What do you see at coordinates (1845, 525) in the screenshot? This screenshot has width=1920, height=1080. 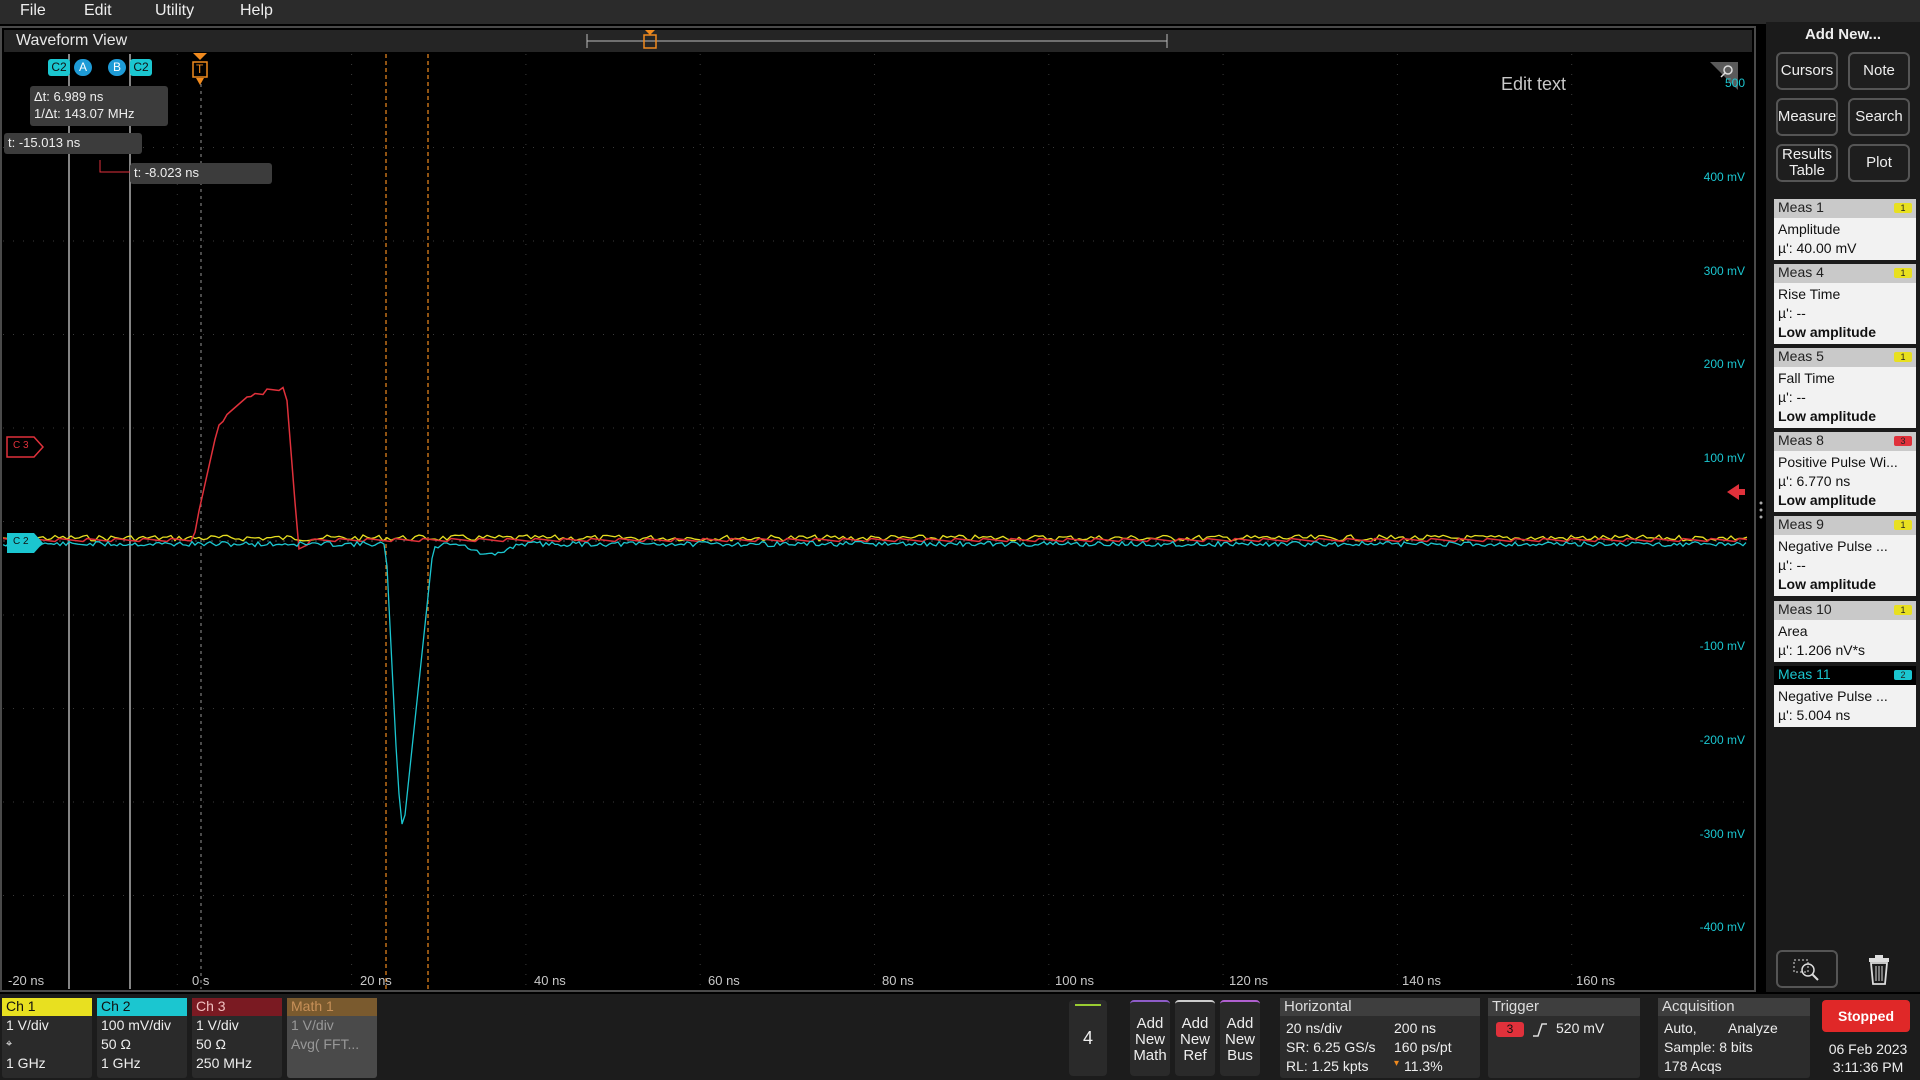 I see `meas-badge-header: Meas 91` at bounding box center [1845, 525].